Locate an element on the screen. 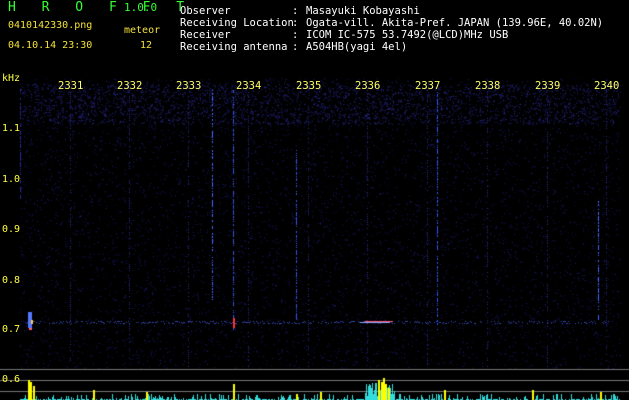  info-value-antenna: A504HB(yagi 4el) is located at coordinates (357, 47).